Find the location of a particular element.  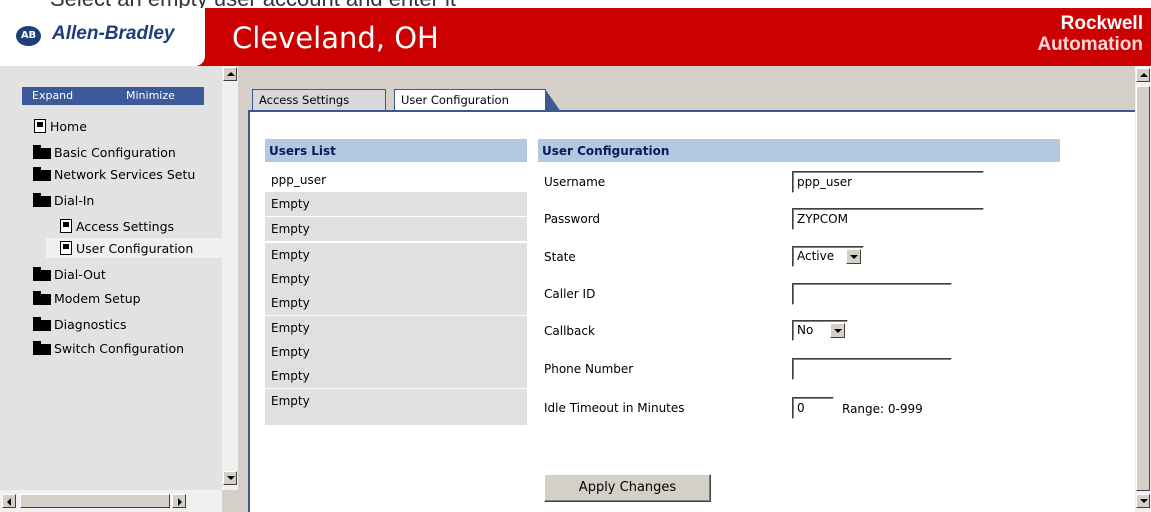

scroll-left-icon is located at coordinates (9, 501).